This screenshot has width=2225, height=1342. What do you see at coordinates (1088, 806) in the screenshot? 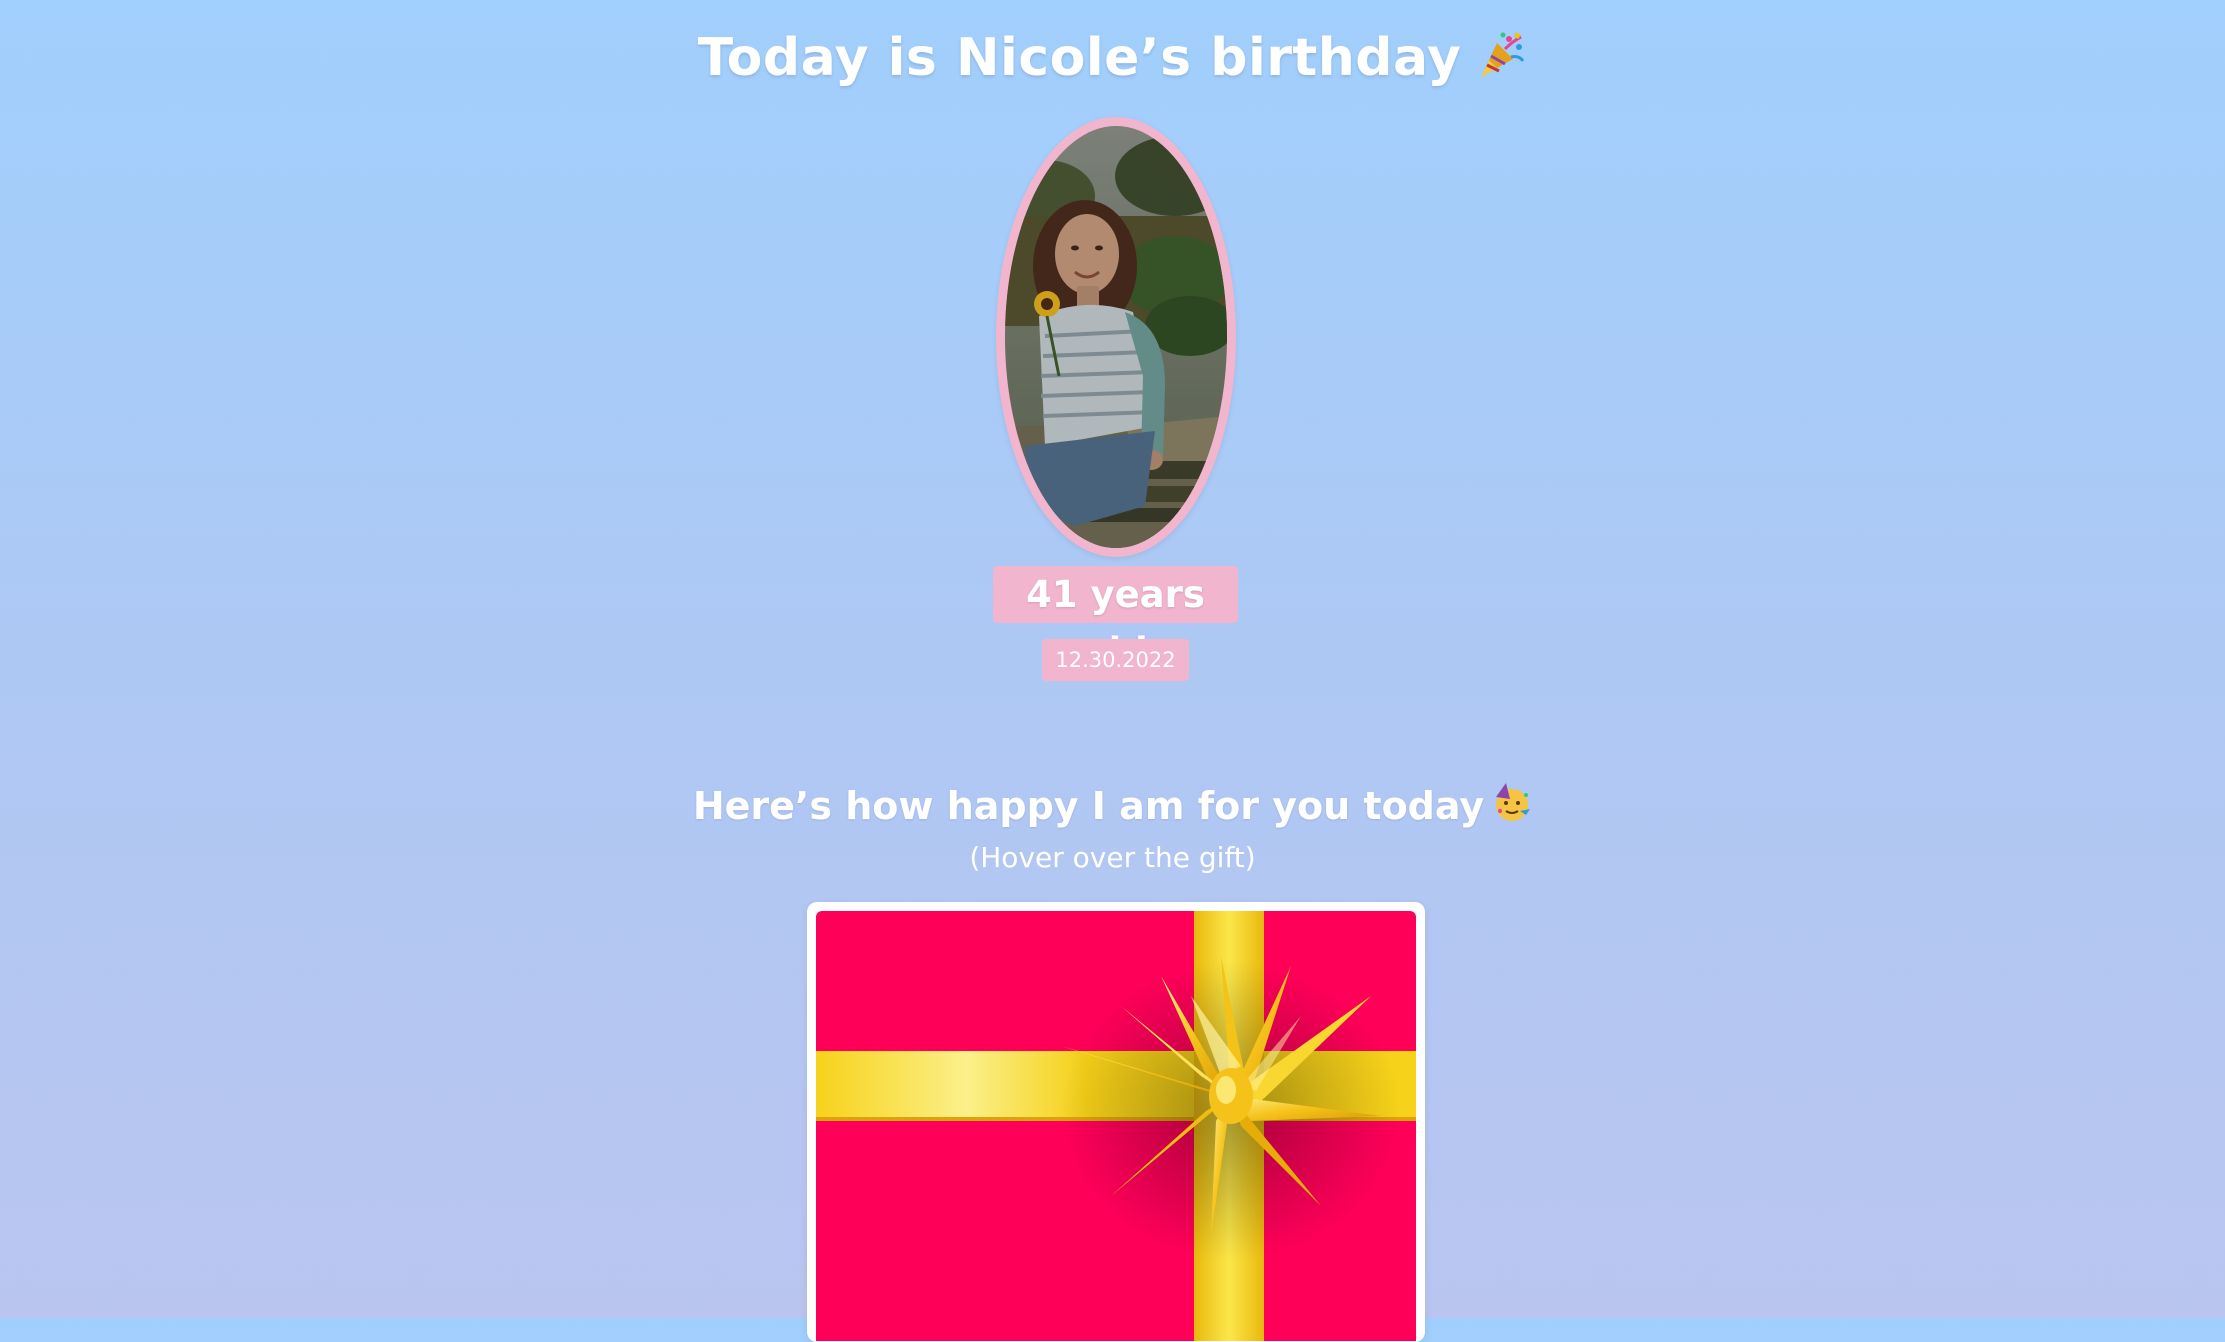
I see `gift-heading-text: Here’s how happy I am for you today` at bounding box center [1088, 806].